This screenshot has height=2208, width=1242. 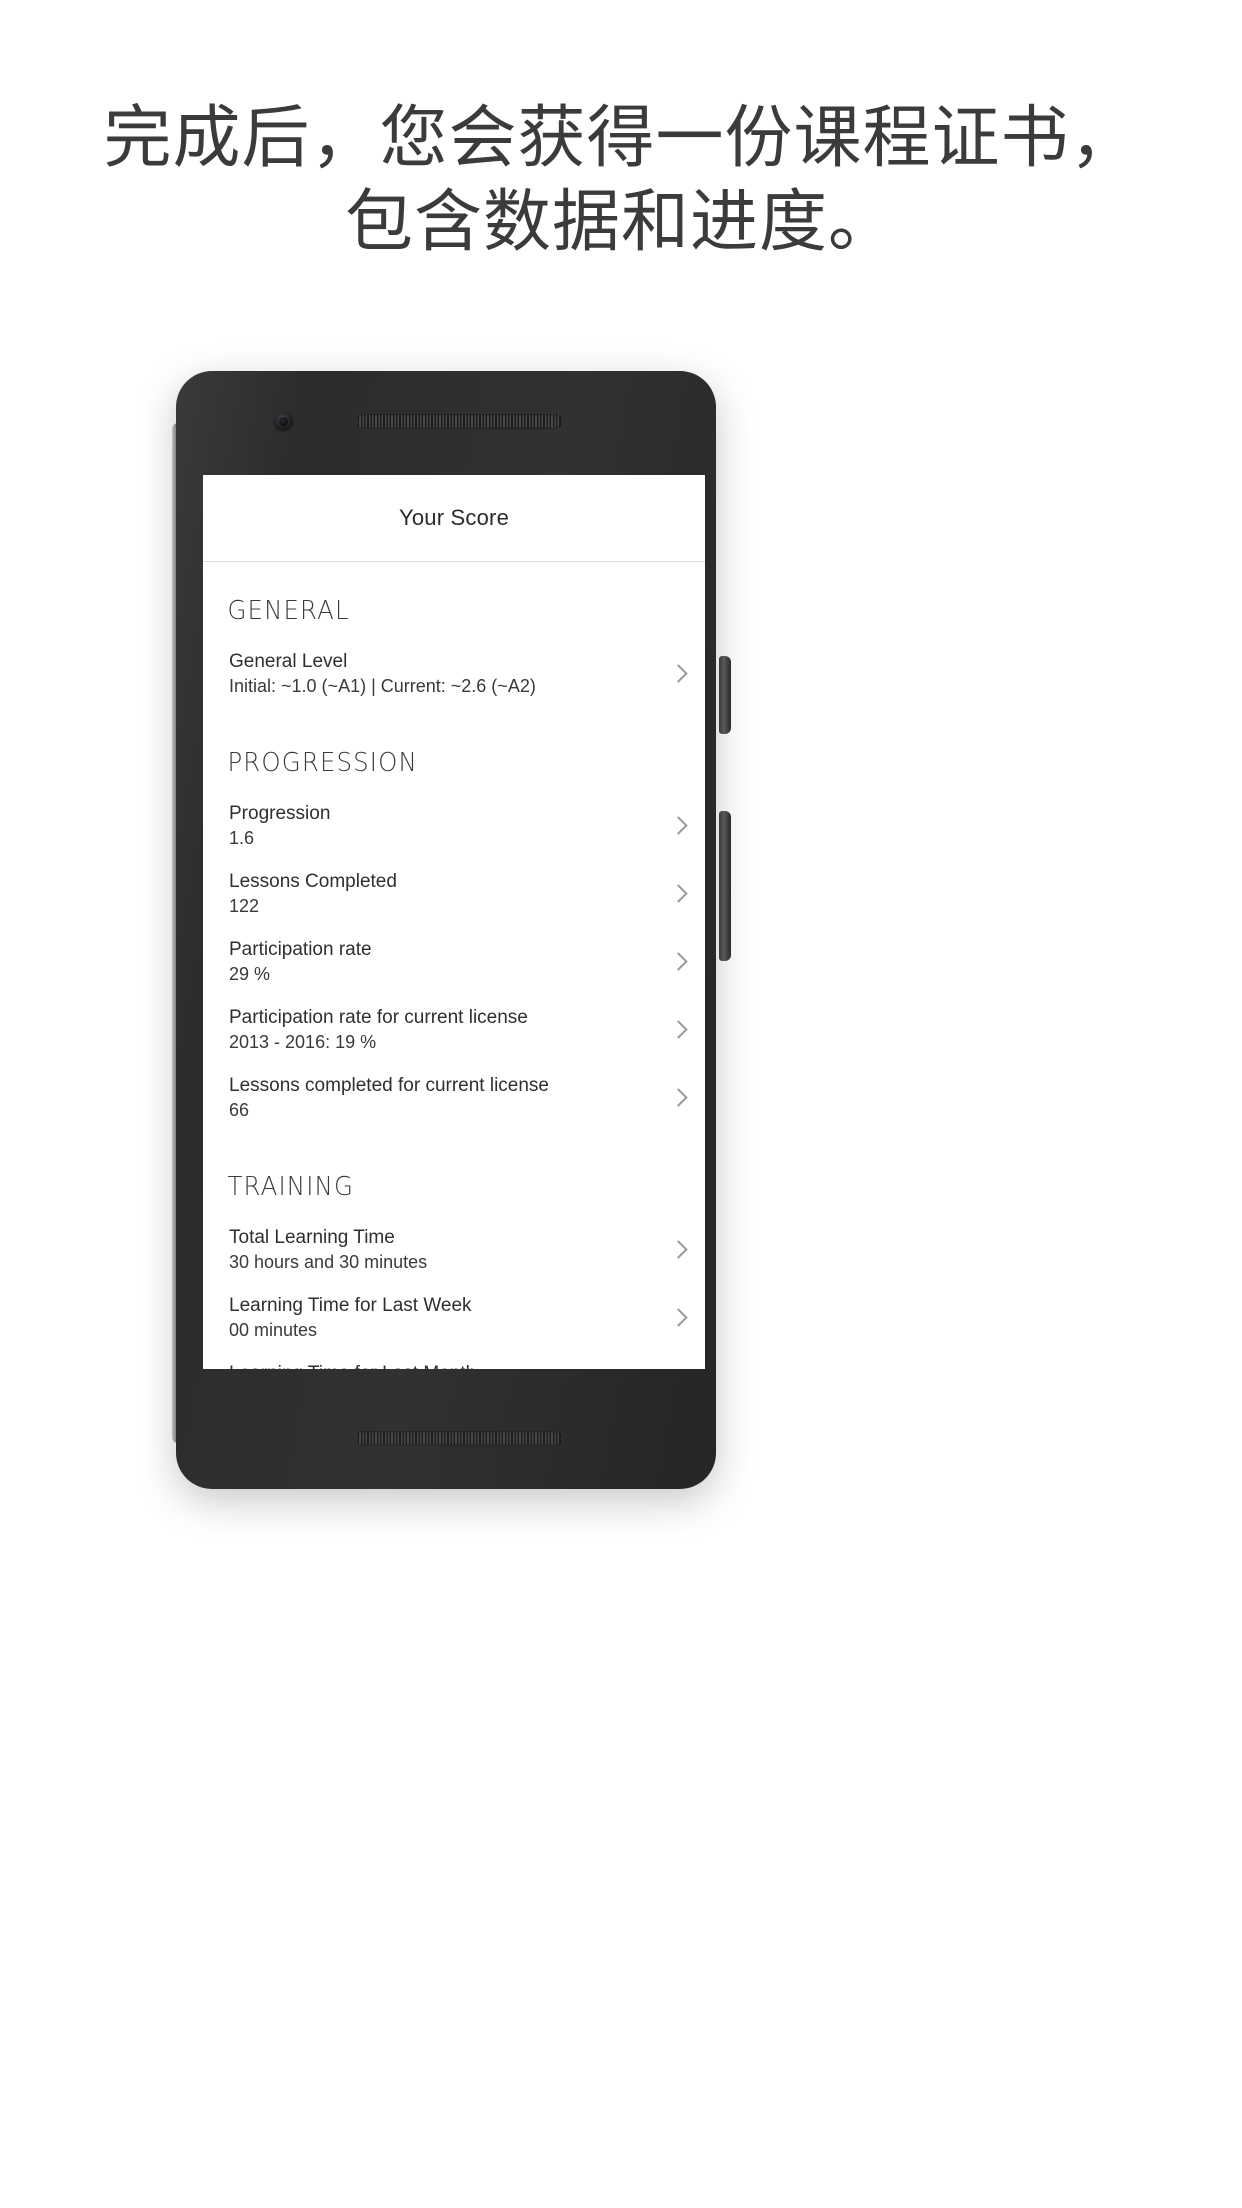 I want to click on section-header-training: TRAINING, so click(x=291, y=1187).